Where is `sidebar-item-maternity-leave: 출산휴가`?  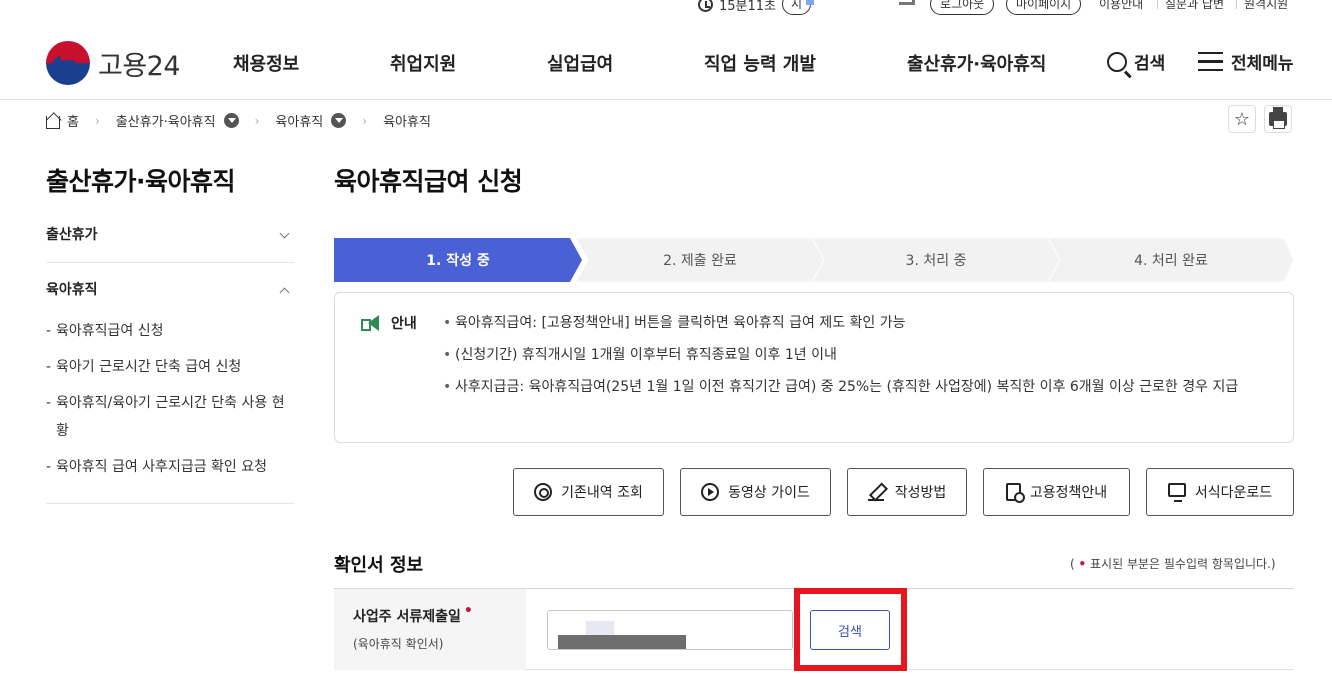
sidebar-item-maternity-leave: 출산휴가 is located at coordinates (170, 237).